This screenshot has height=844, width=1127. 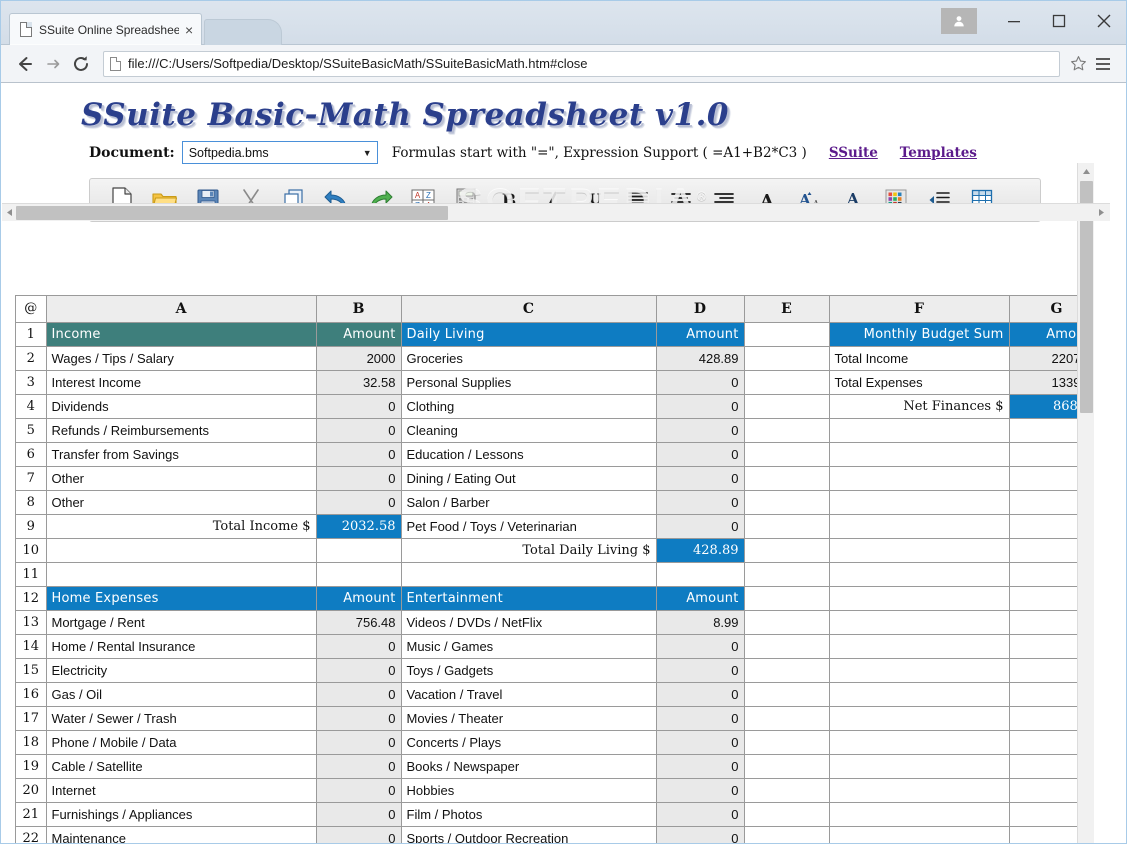 What do you see at coordinates (700, 574) in the screenshot?
I see `cell-D11` at bounding box center [700, 574].